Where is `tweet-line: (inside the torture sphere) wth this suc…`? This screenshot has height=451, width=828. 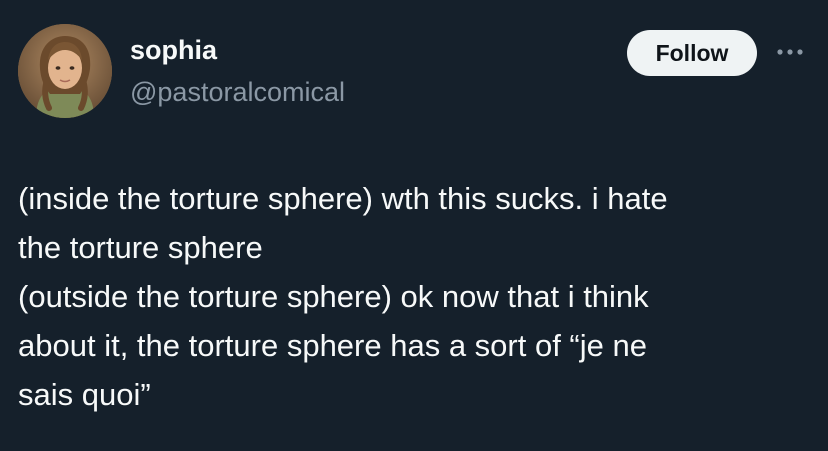 tweet-line: (inside the torture sphere) wth this suc… is located at coordinates (343, 198).